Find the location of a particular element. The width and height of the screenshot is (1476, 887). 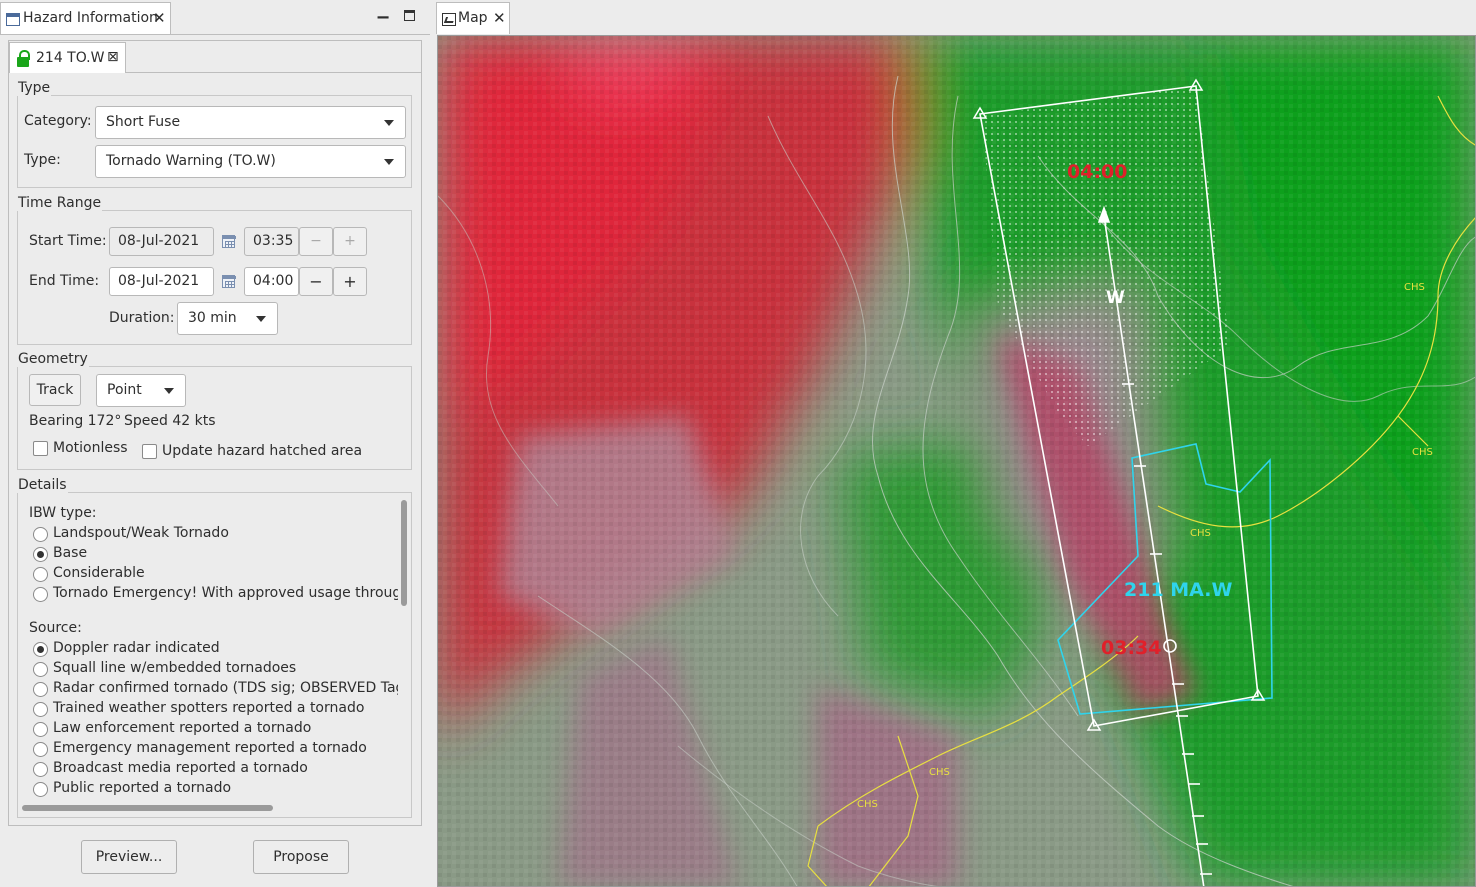

source-option-label: Broadcast media reported a tornado is located at coordinates (180, 768).